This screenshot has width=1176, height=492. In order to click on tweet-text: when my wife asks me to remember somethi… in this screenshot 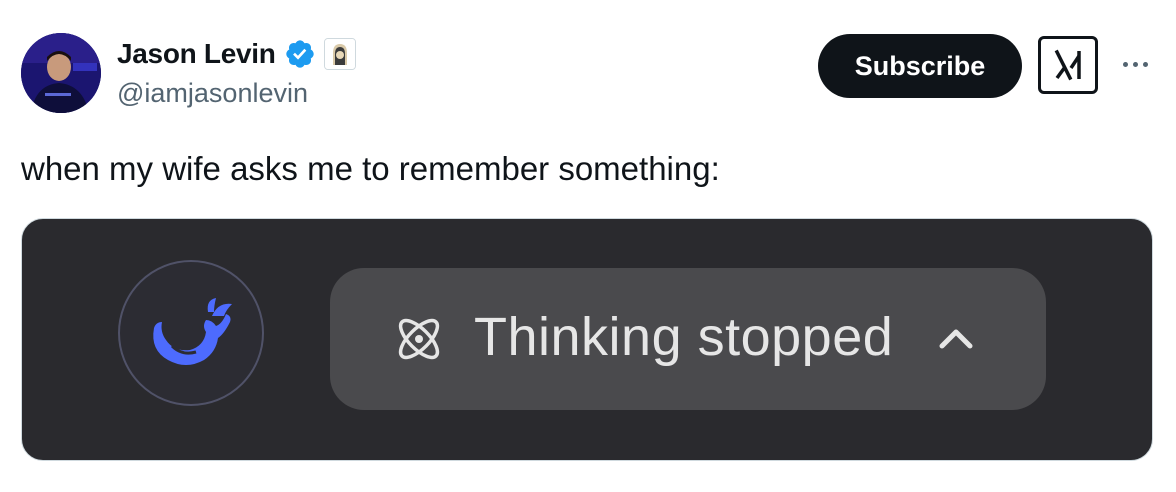, I will do `click(370, 168)`.